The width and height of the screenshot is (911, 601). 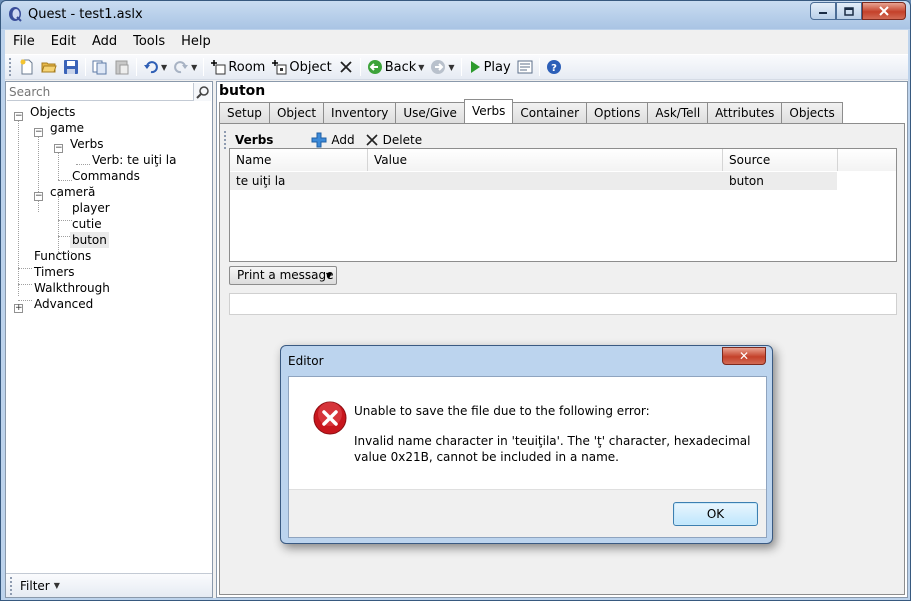 What do you see at coordinates (678, 112) in the screenshot?
I see `tab-ask-tell: Ask/Tell` at bounding box center [678, 112].